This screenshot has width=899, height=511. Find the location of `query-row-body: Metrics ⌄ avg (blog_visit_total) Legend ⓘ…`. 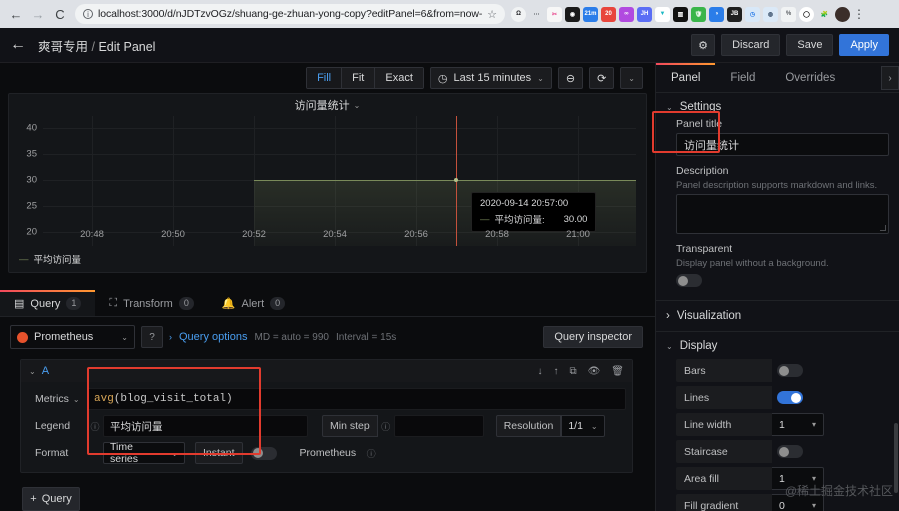

query-row-body: Metrics ⌄ avg (blog_visit_total) Legend ⓘ… is located at coordinates (326, 427).